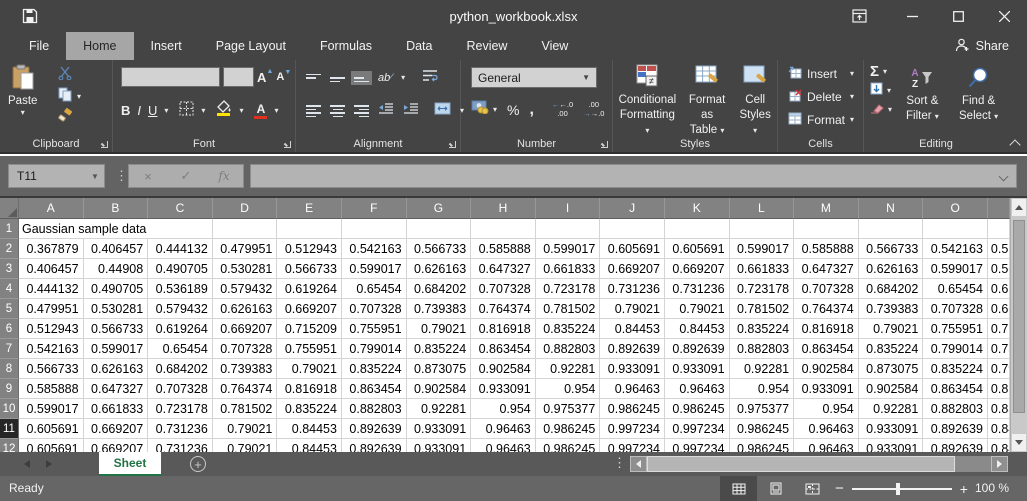 The width and height of the screenshot is (1027, 501). What do you see at coordinates (374, 349) in the screenshot?
I see `cell: 0.799014` at bounding box center [374, 349].